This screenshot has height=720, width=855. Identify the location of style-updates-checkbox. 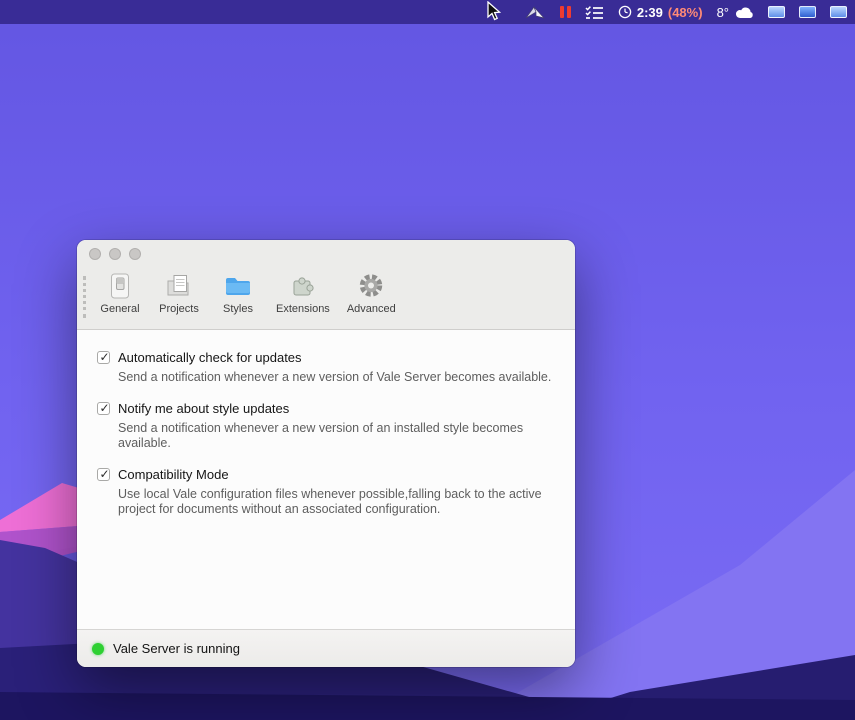
(104, 408).